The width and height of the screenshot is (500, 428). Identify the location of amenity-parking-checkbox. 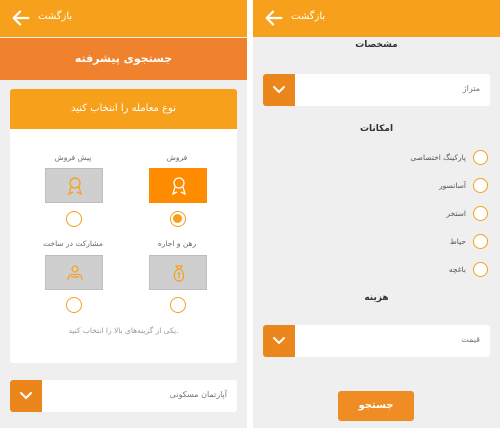
(480, 157).